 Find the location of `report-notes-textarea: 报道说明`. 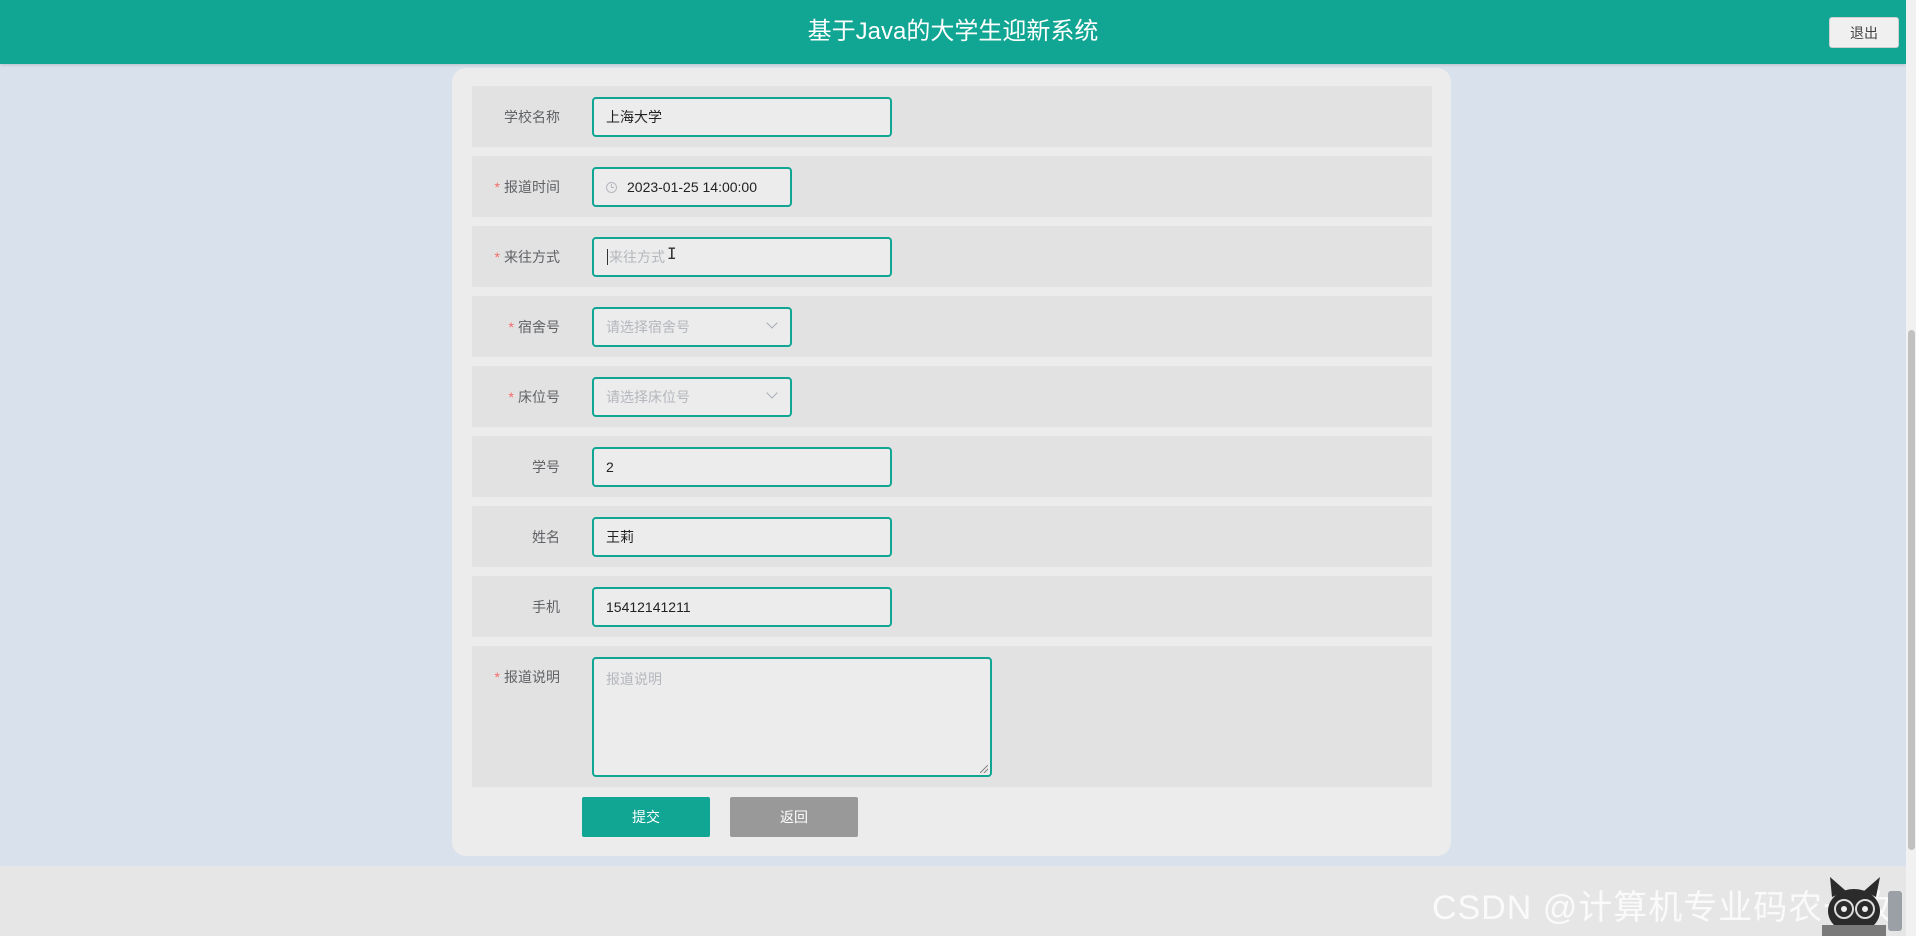

report-notes-textarea: 报道说明 is located at coordinates (792, 717).